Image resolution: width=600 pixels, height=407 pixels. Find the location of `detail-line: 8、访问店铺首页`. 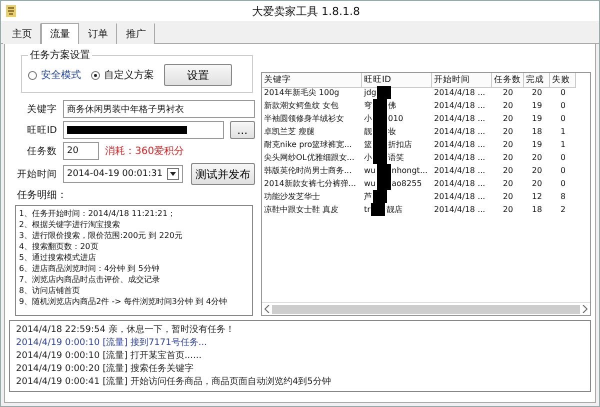

detail-line: 8、访问店铺首页 is located at coordinates (50, 290).